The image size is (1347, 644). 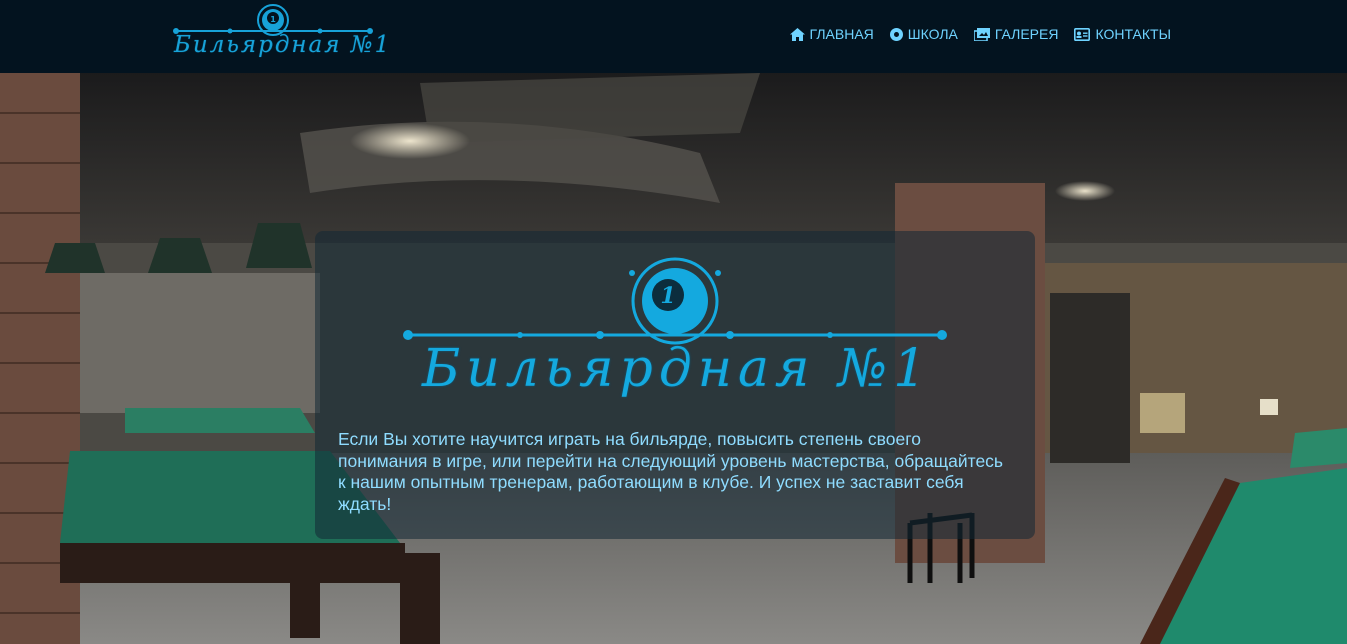 I want to click on home-icon, so click(x=797, y=34).